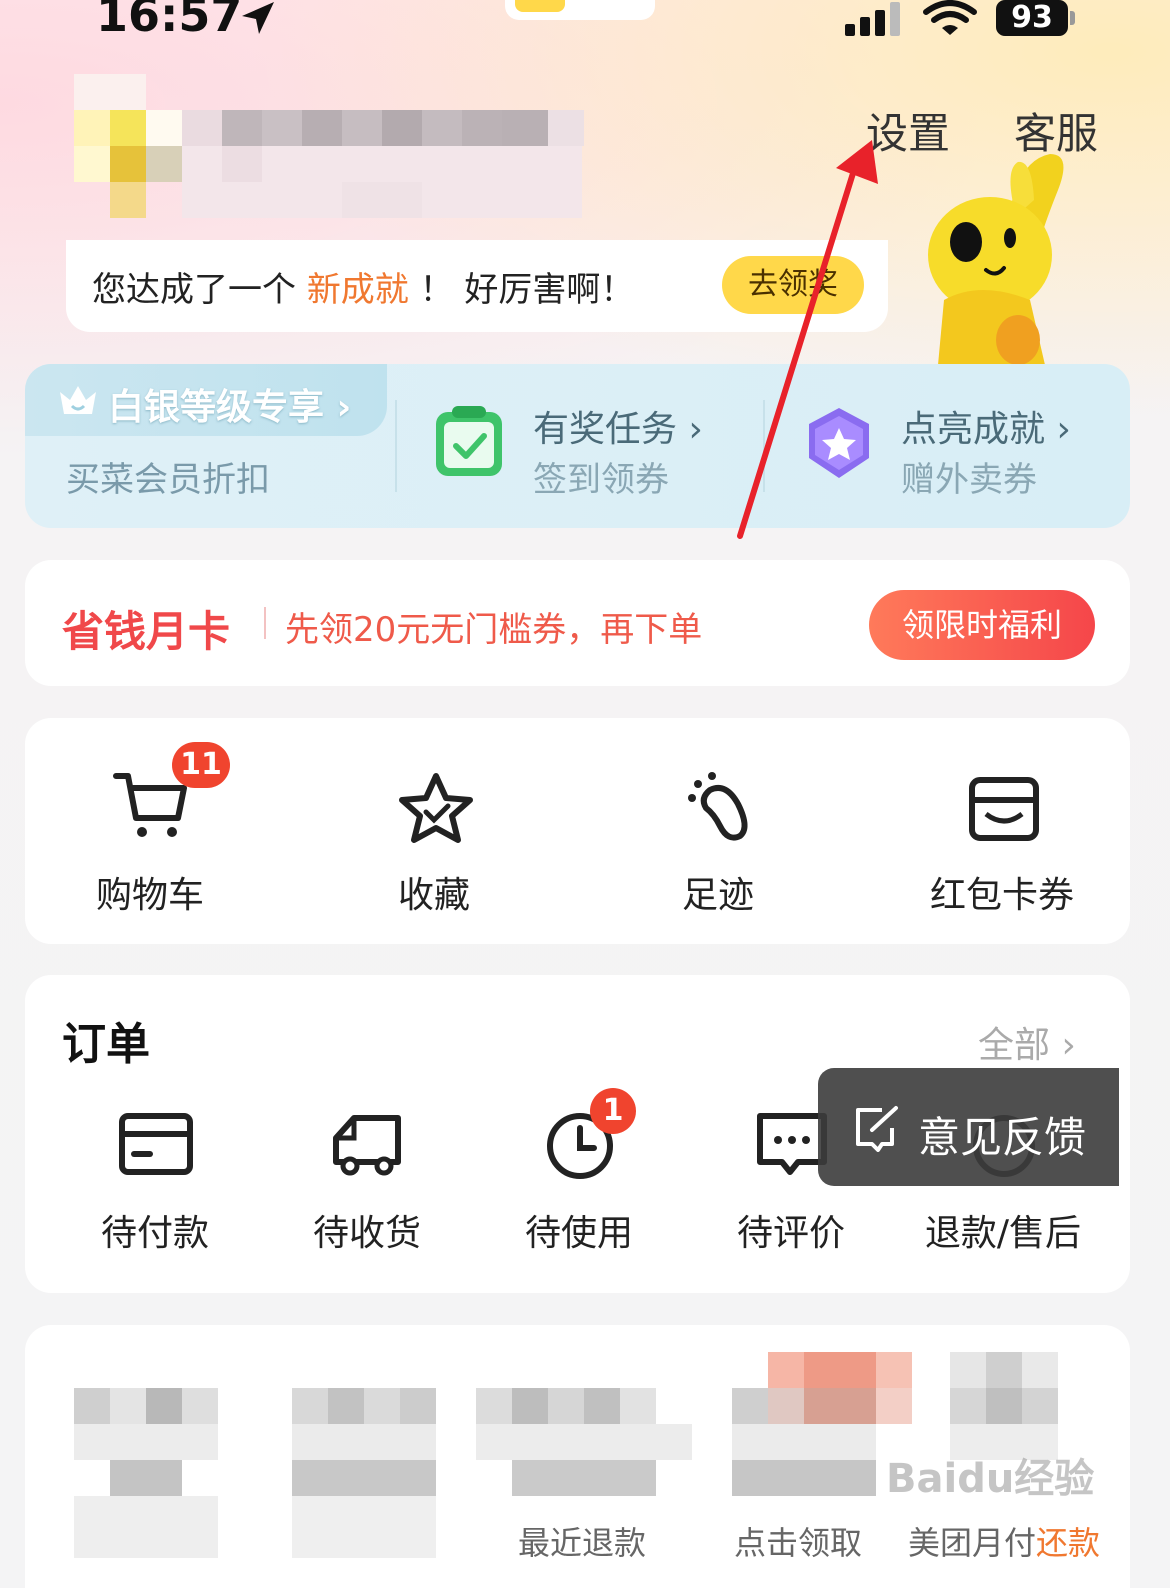  Describe the element at coordinates (798, 1543) in the screenshot. I see `claim-now-label: 点击领取` at that location.